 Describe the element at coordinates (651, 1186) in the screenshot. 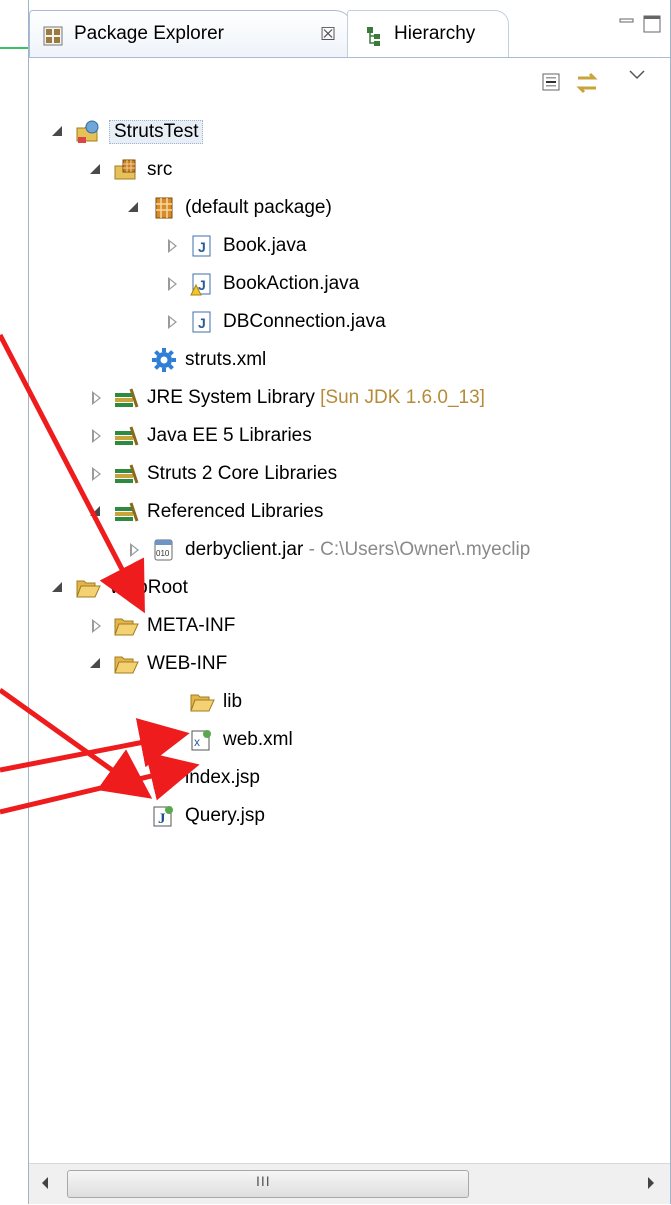

I see `scroll-right-arrow-icon` at that location.